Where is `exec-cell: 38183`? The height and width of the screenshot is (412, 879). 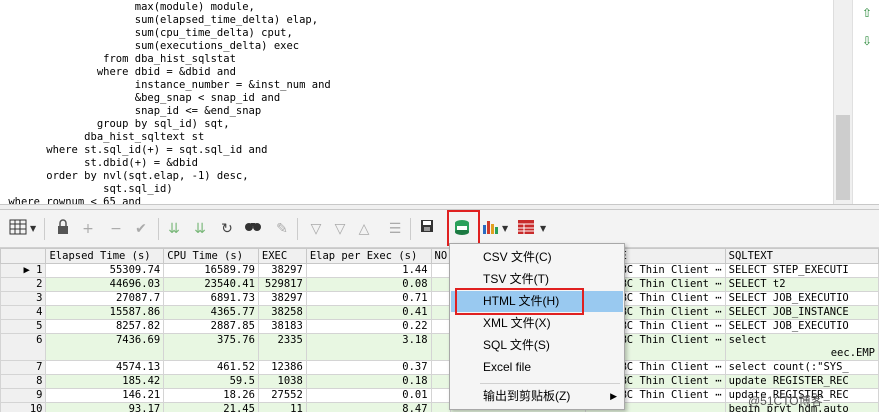
exec-cell: 38183 is located at coordinates (282, 326).